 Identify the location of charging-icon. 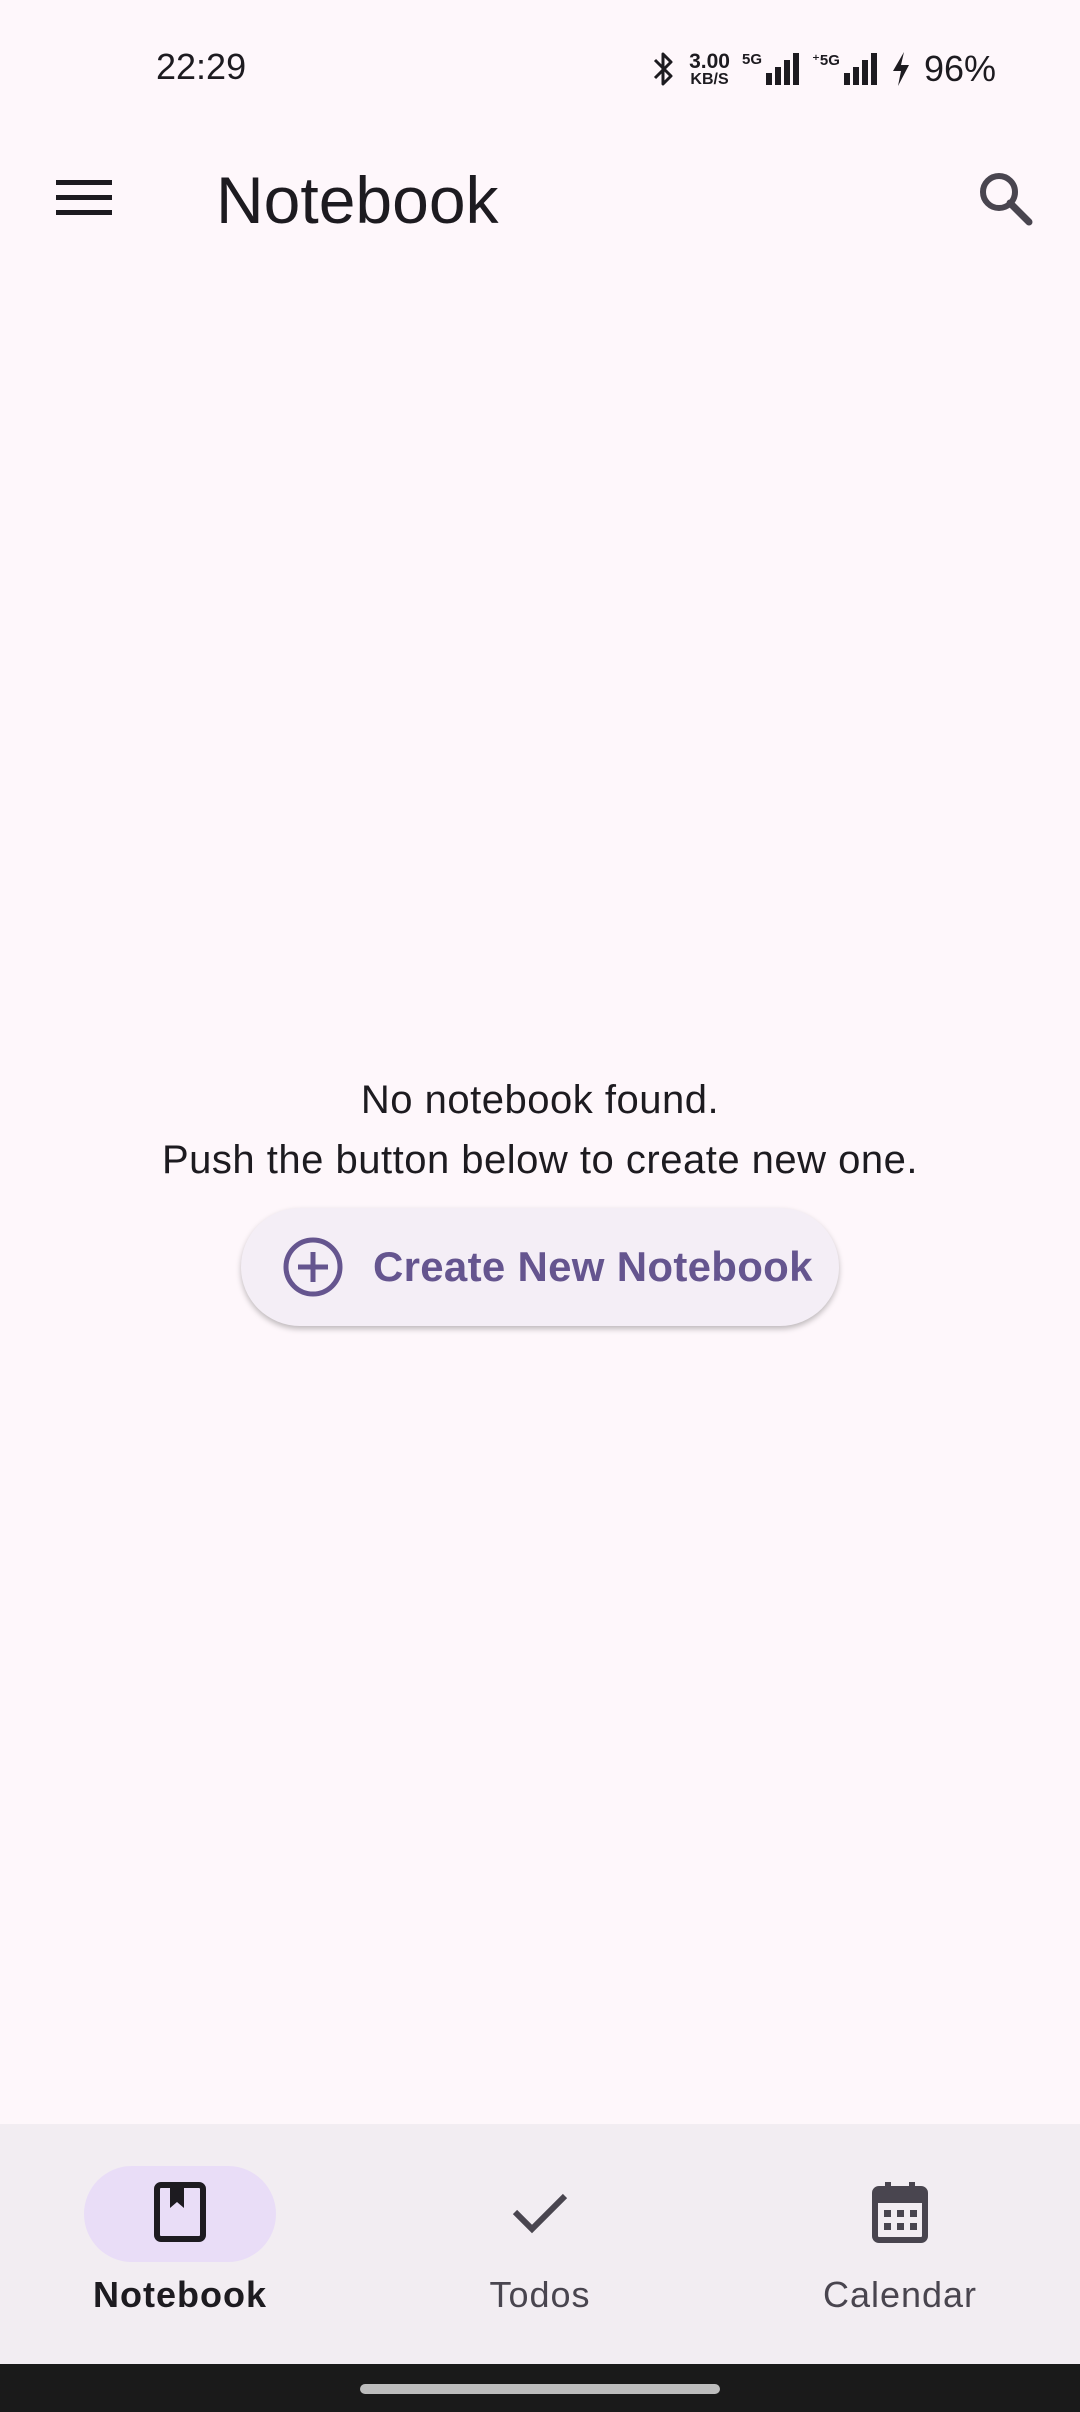
(901, 69).